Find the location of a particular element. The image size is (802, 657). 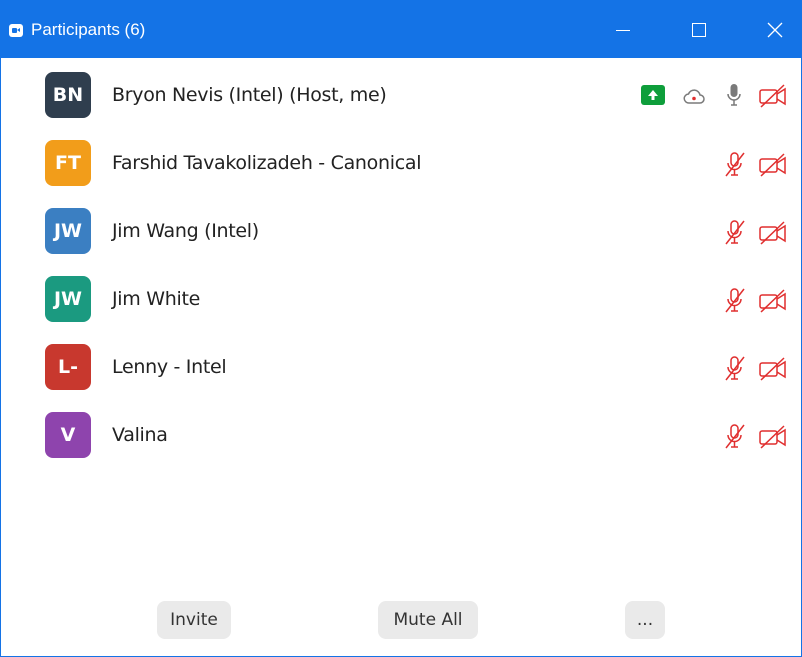

participant-row: BN Bryon Nevis (Intel) (Host, me) is located at coordinates (401, 97).